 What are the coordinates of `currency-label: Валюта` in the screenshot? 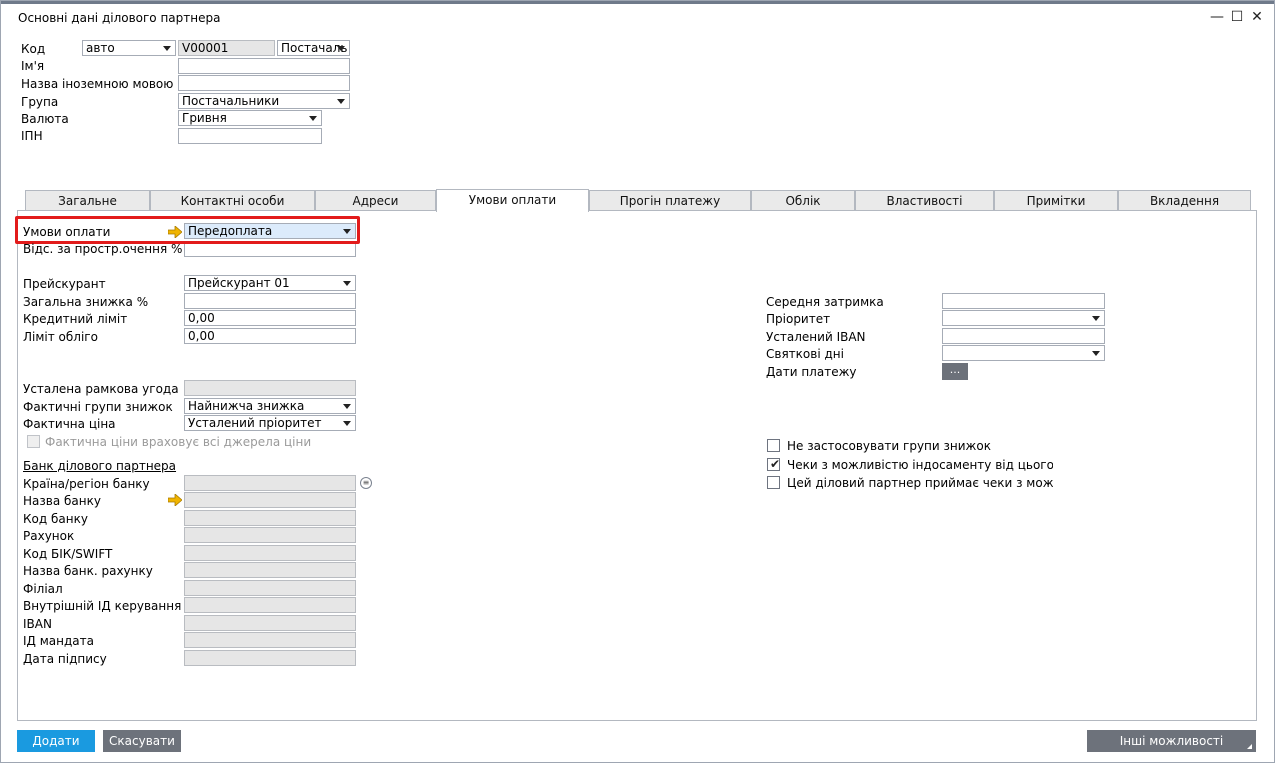 It's located at (45, 119).